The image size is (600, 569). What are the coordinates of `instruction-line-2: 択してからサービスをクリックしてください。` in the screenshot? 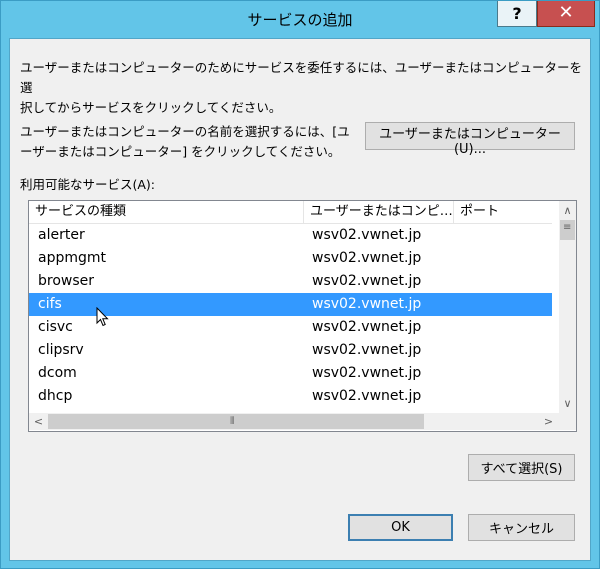 It's located at (151, 107).